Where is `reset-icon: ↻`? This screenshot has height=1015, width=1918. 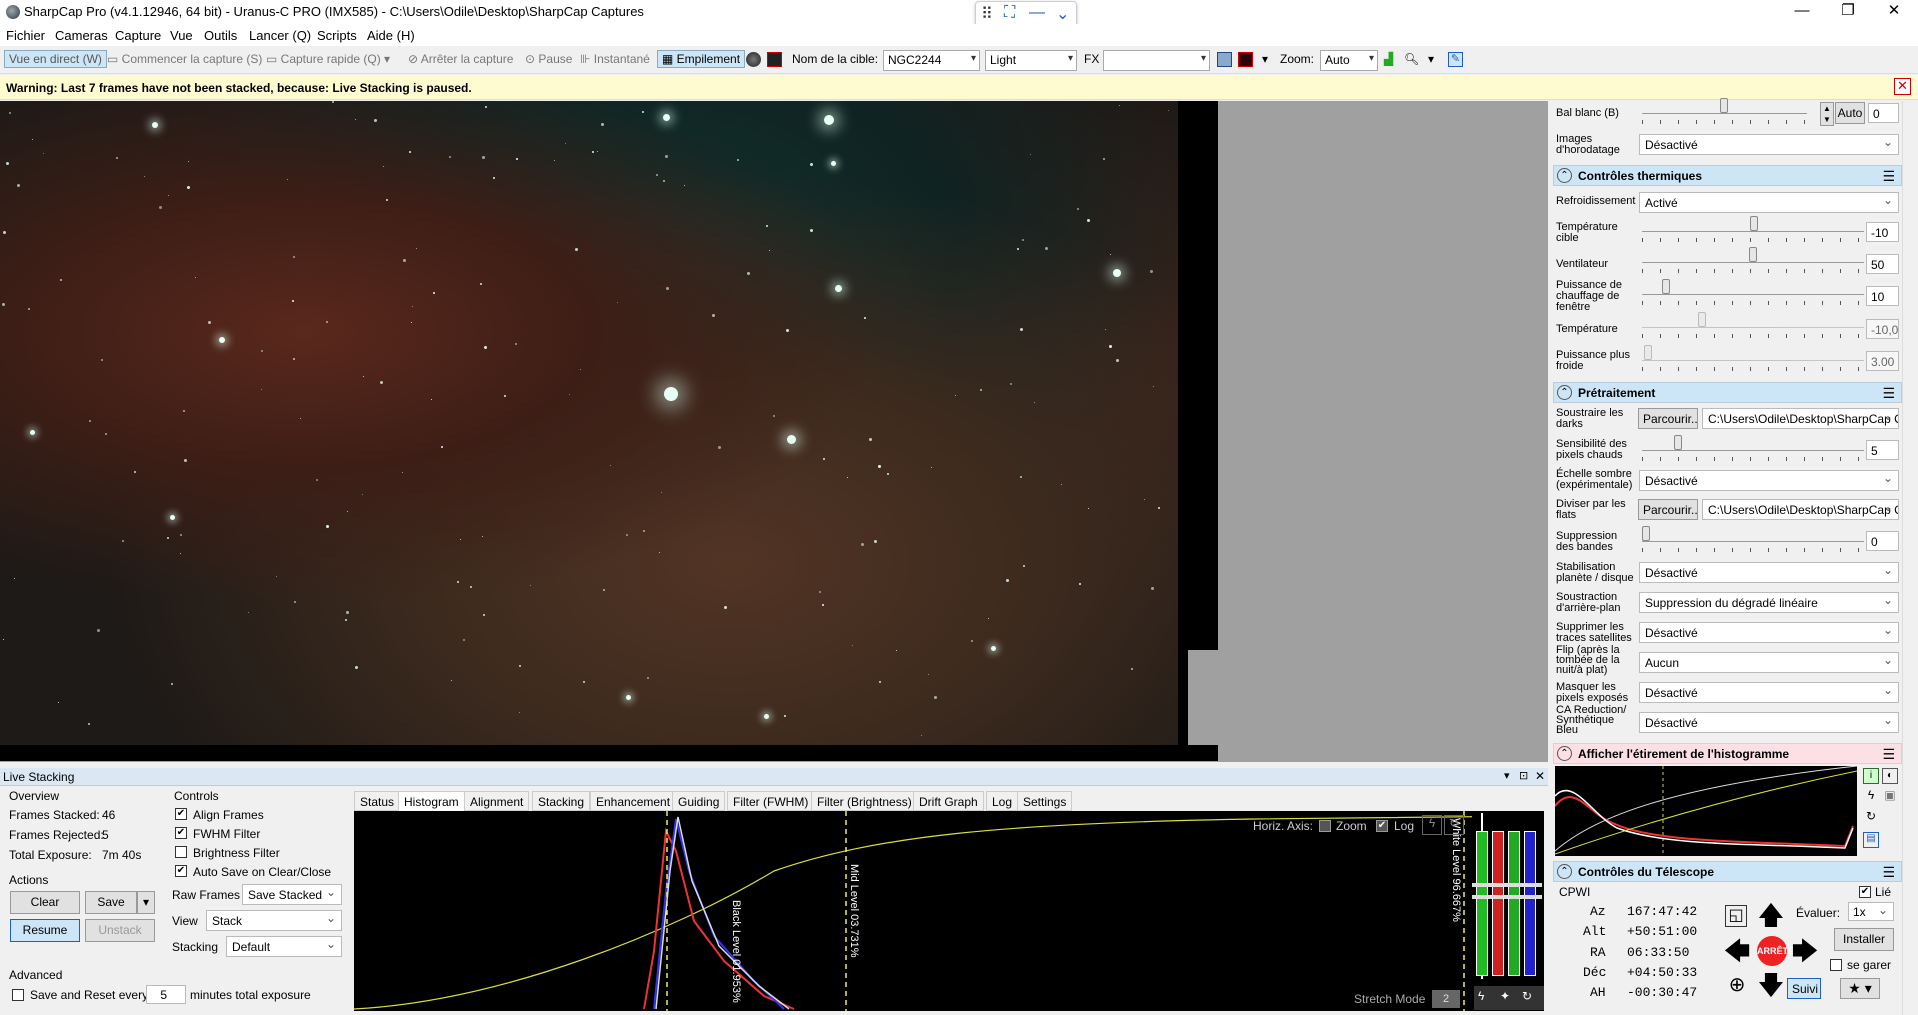 reset-icon: ↻ is located at coordinates (1527, 996).